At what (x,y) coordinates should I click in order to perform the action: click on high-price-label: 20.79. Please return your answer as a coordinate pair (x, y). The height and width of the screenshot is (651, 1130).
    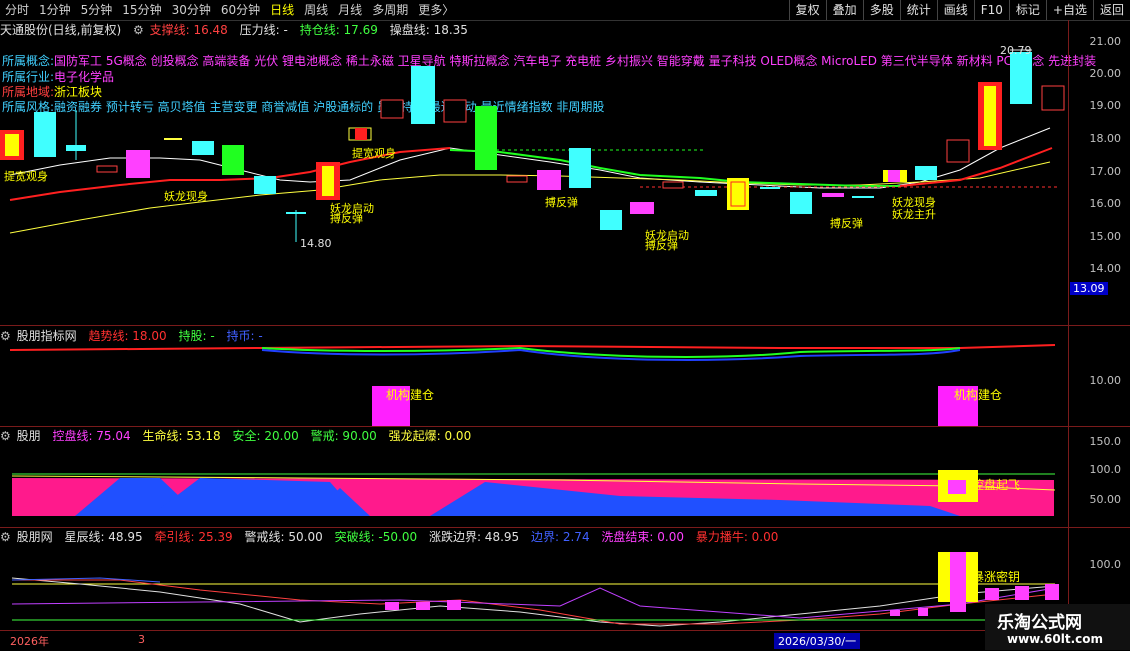
    Looking at the image, I should click on (1016, 50).